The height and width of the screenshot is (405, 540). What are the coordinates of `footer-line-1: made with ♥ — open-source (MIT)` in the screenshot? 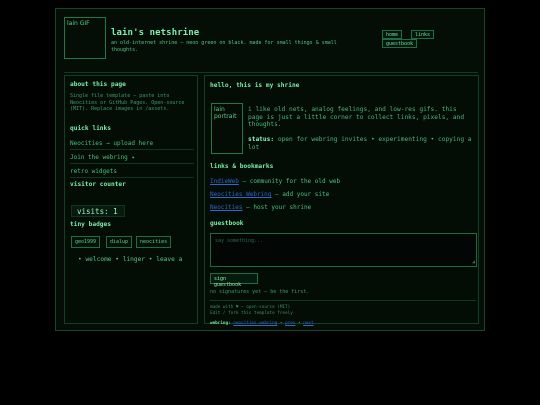 It's located at (250, 307).